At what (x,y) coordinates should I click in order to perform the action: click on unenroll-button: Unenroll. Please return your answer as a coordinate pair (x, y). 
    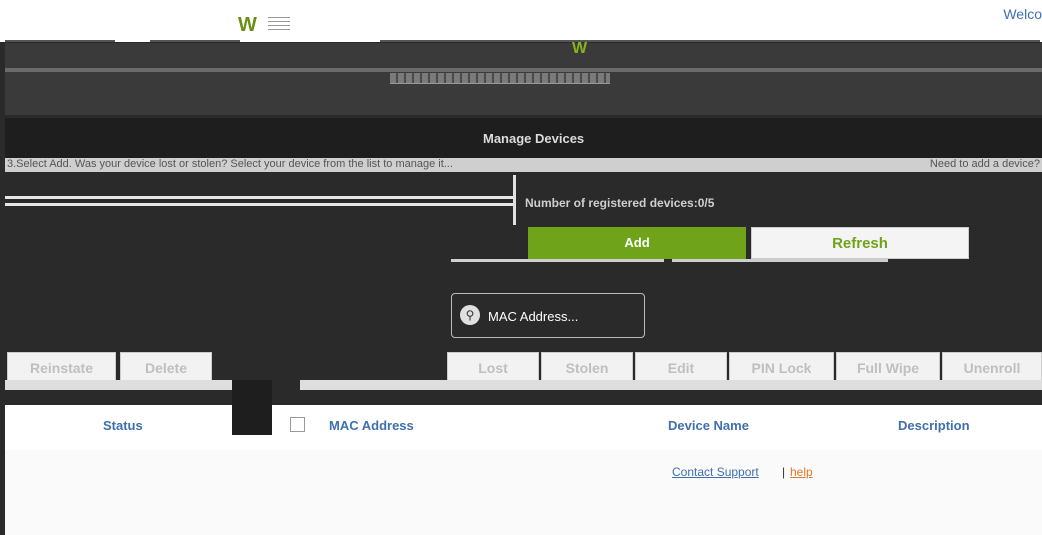
    Looking at the image, I should click on (992, 367).